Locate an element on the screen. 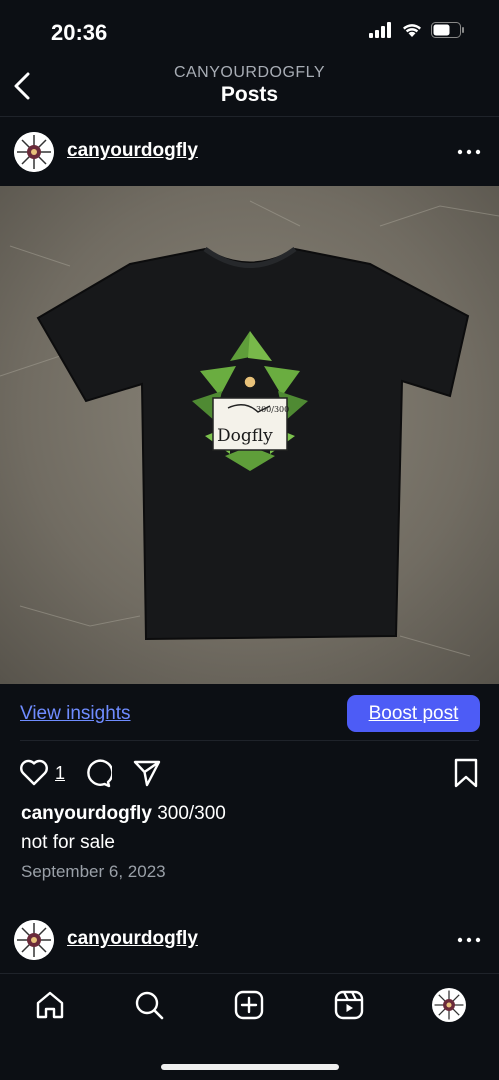 Image resolution: width=499 pixels, height=1080 pixels. boost-post-button: Boost post is located at coordinates (413, 713).